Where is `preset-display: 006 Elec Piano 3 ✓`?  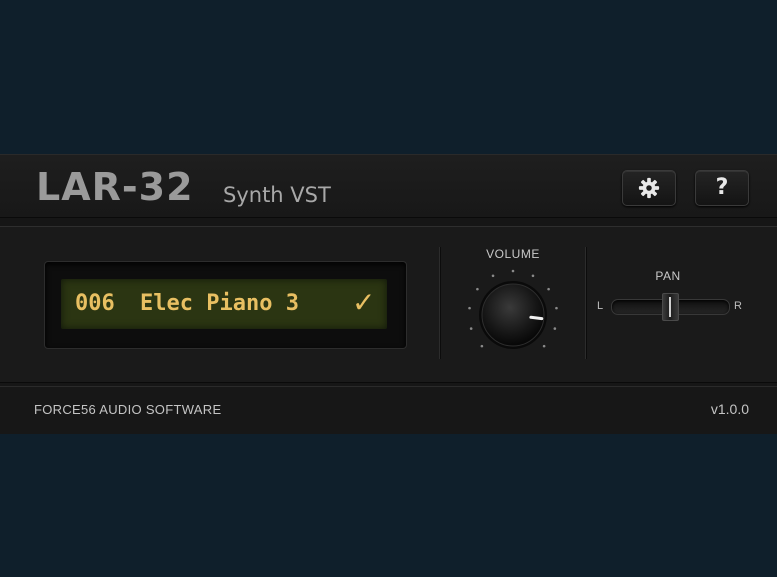 preset-display: 006 Elec Piano 3 ✓ is located at coordinates (224, 304).